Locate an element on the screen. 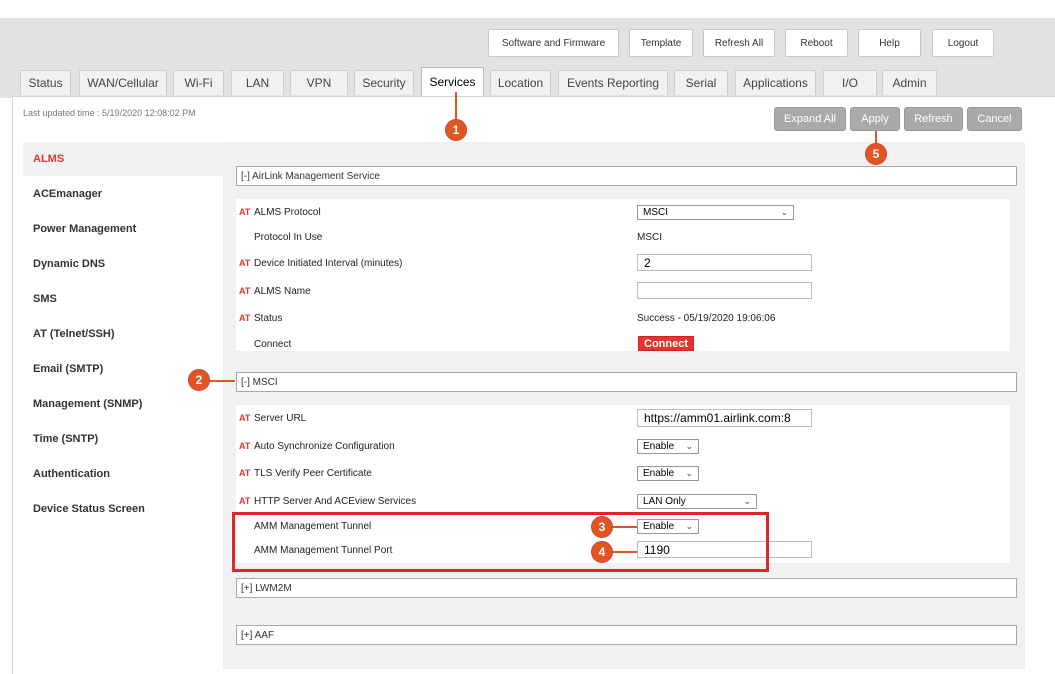 This screenshot has width=1055, height=674. auto-sync-select: Enable ⌄ is located at coordinates (668, 446).